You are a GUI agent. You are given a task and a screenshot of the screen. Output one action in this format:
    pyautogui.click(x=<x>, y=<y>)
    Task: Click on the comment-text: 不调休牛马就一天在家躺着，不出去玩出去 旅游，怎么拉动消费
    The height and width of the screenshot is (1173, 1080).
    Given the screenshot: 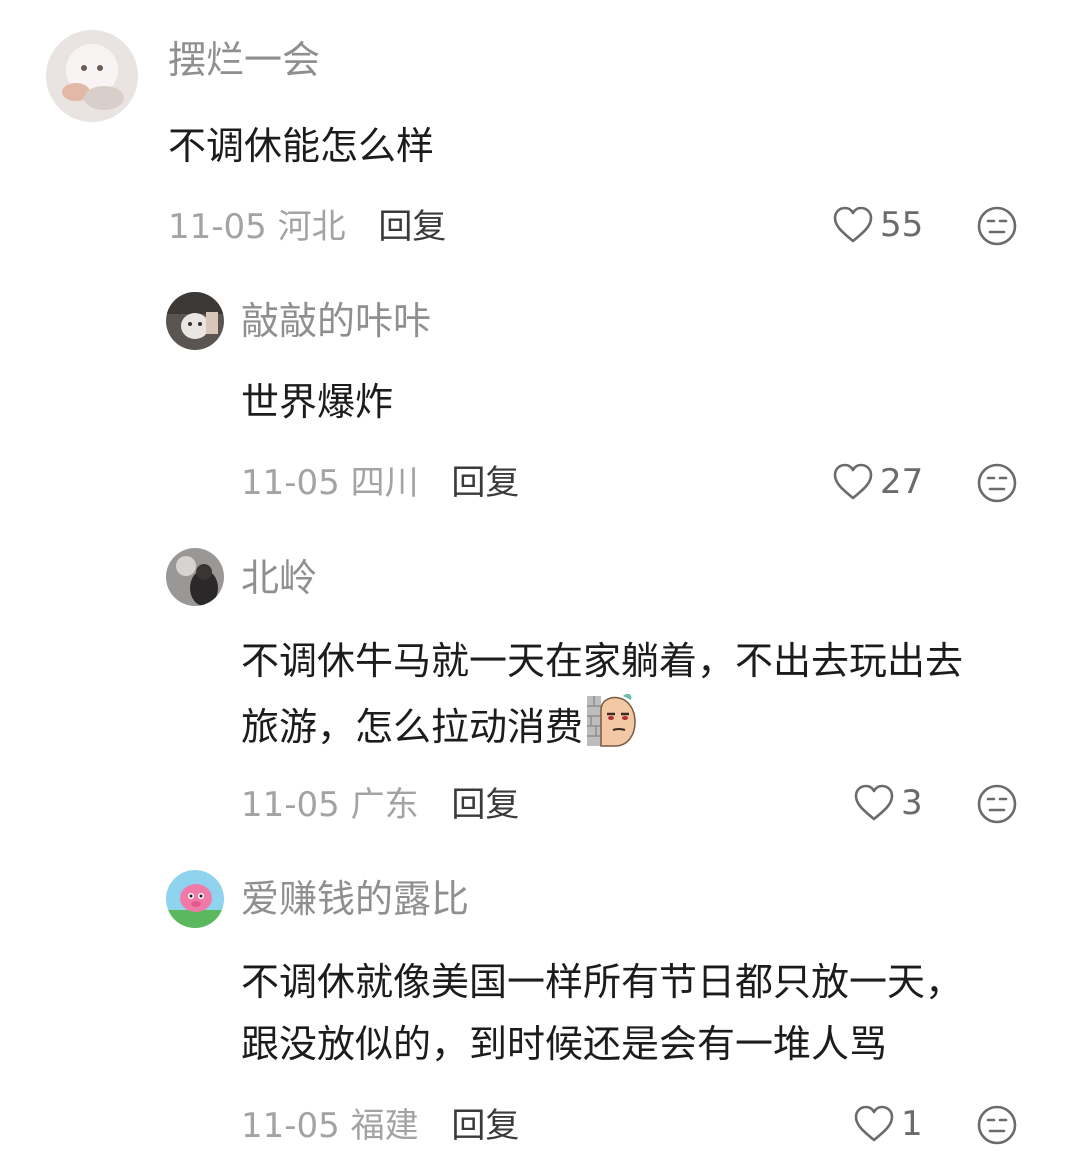 What is the action you would take?
    pyautogui.click(x=602, y=694)
    